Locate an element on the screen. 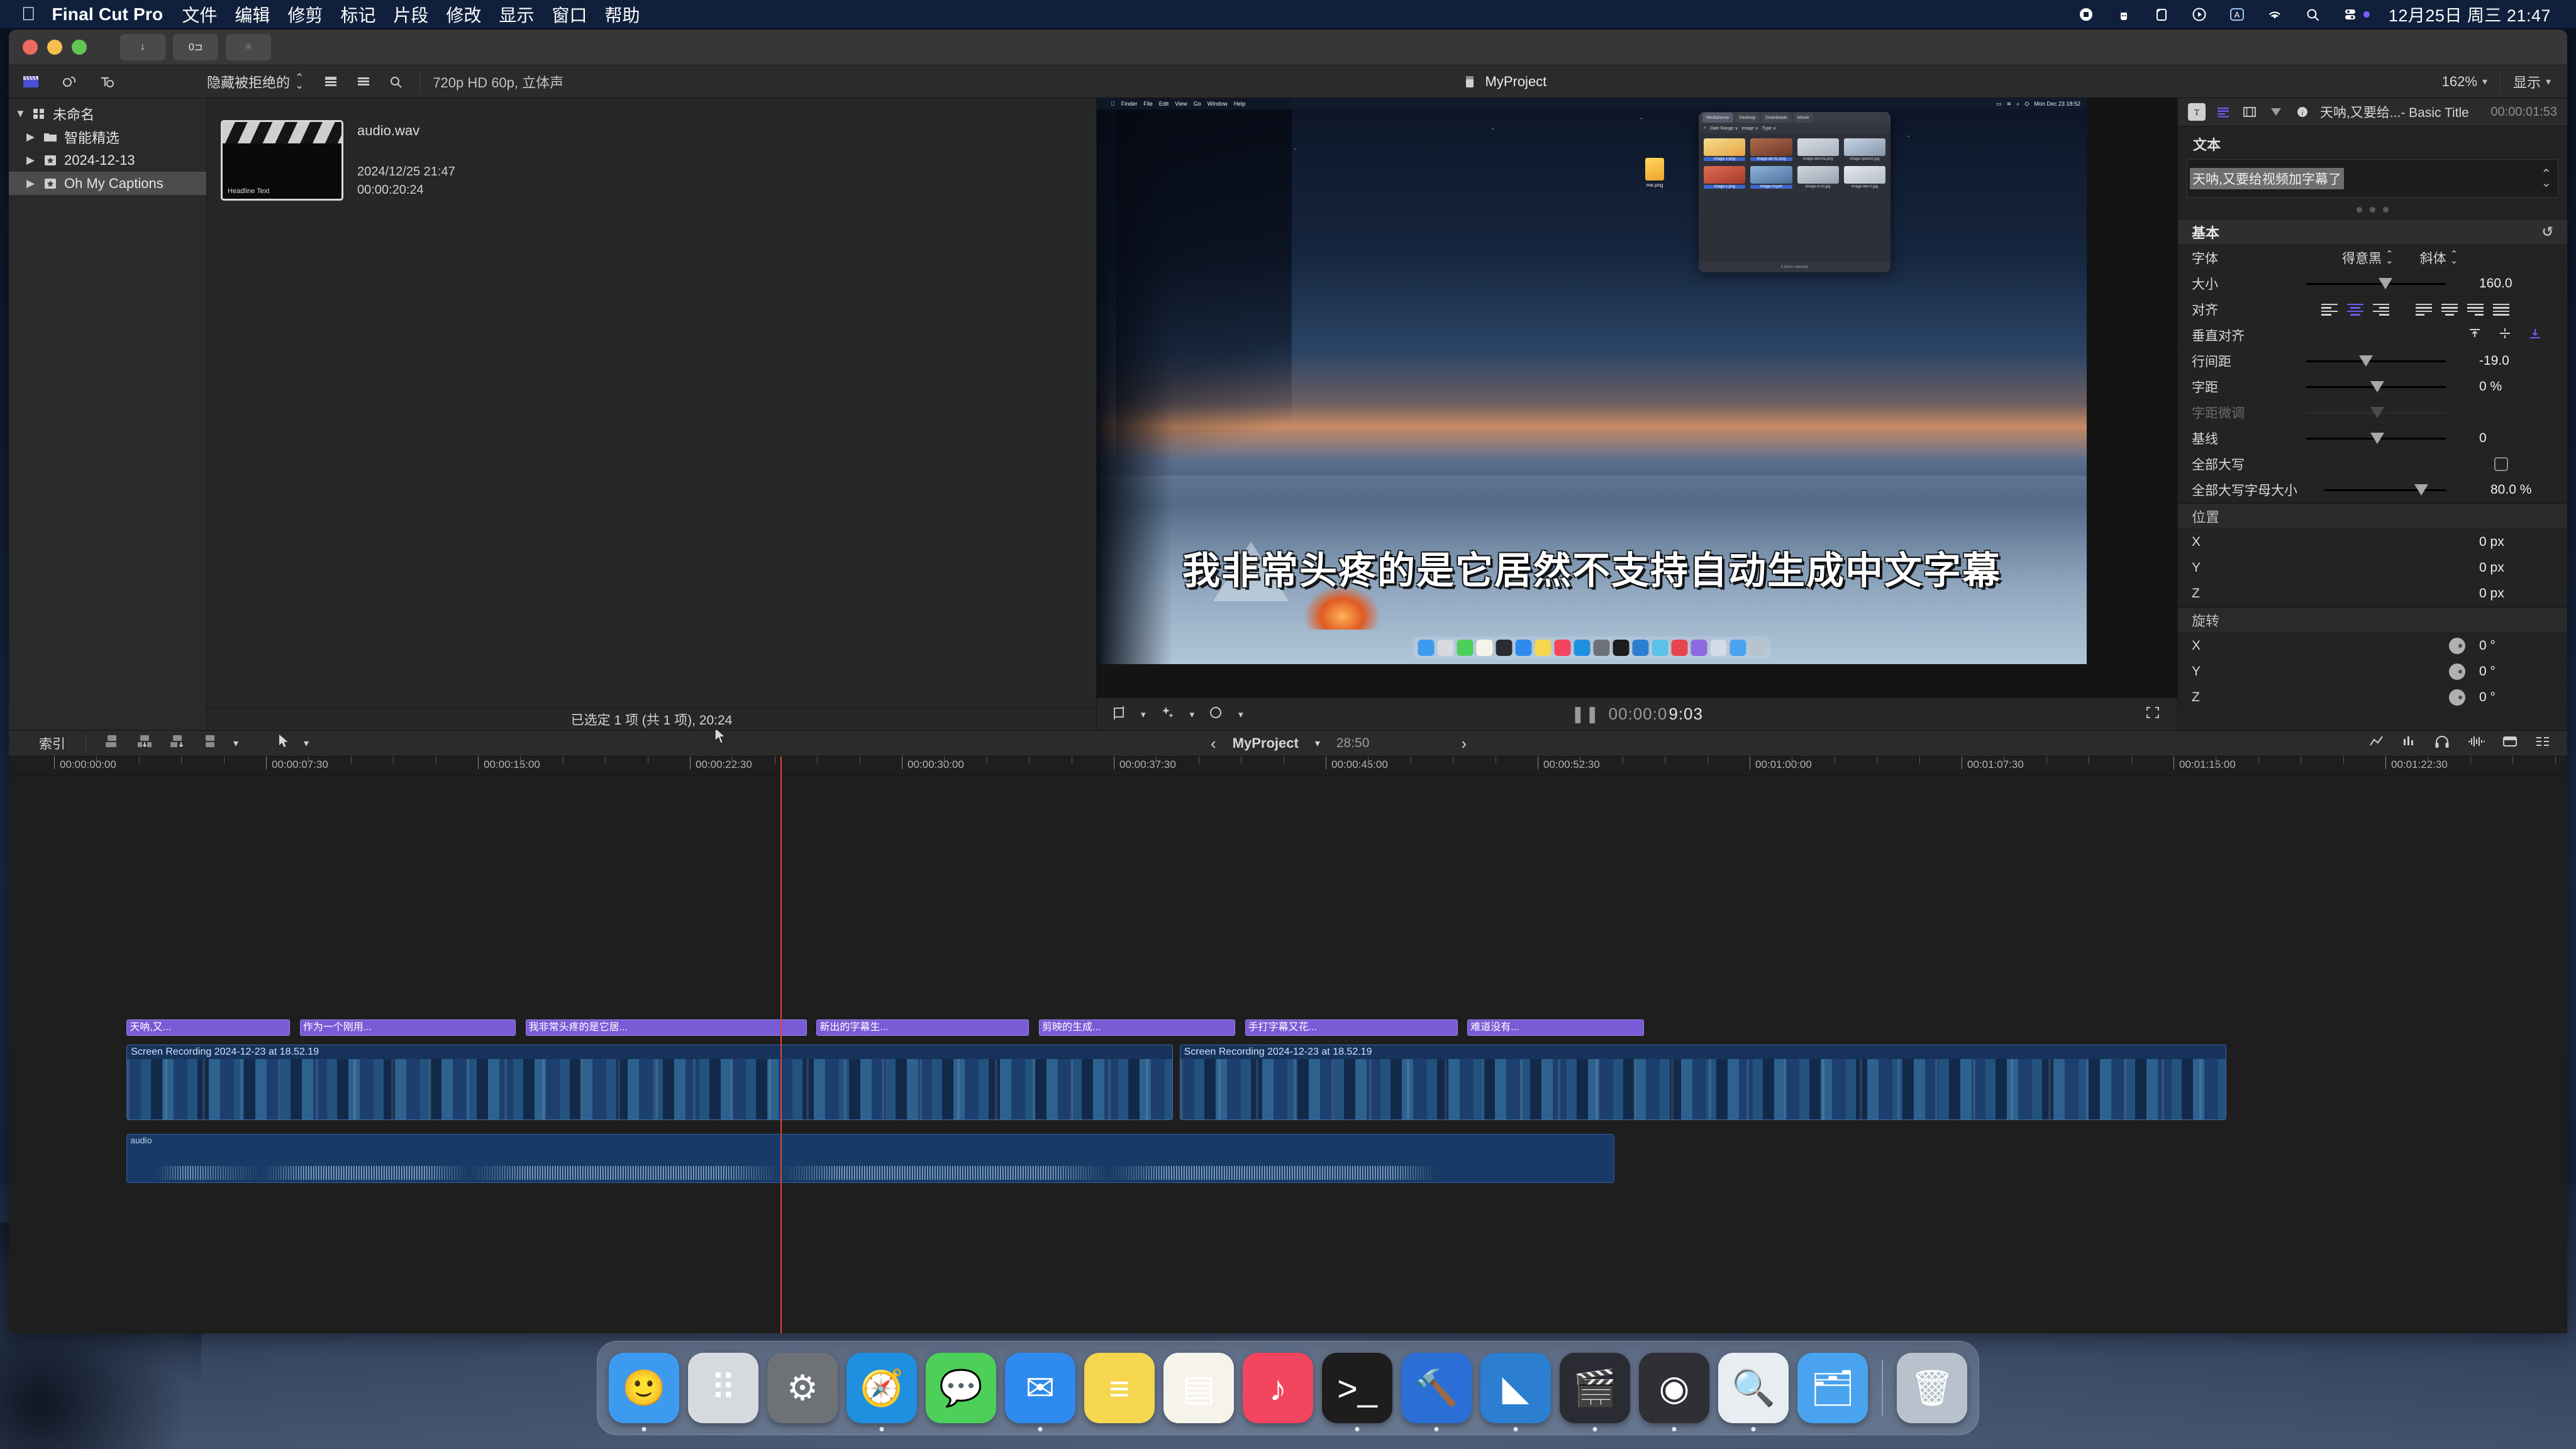 The width and height of the screenshot is (2576, 1449). chevron-down-icon-enhance: ▾ is located at coordinates (1192, 714).